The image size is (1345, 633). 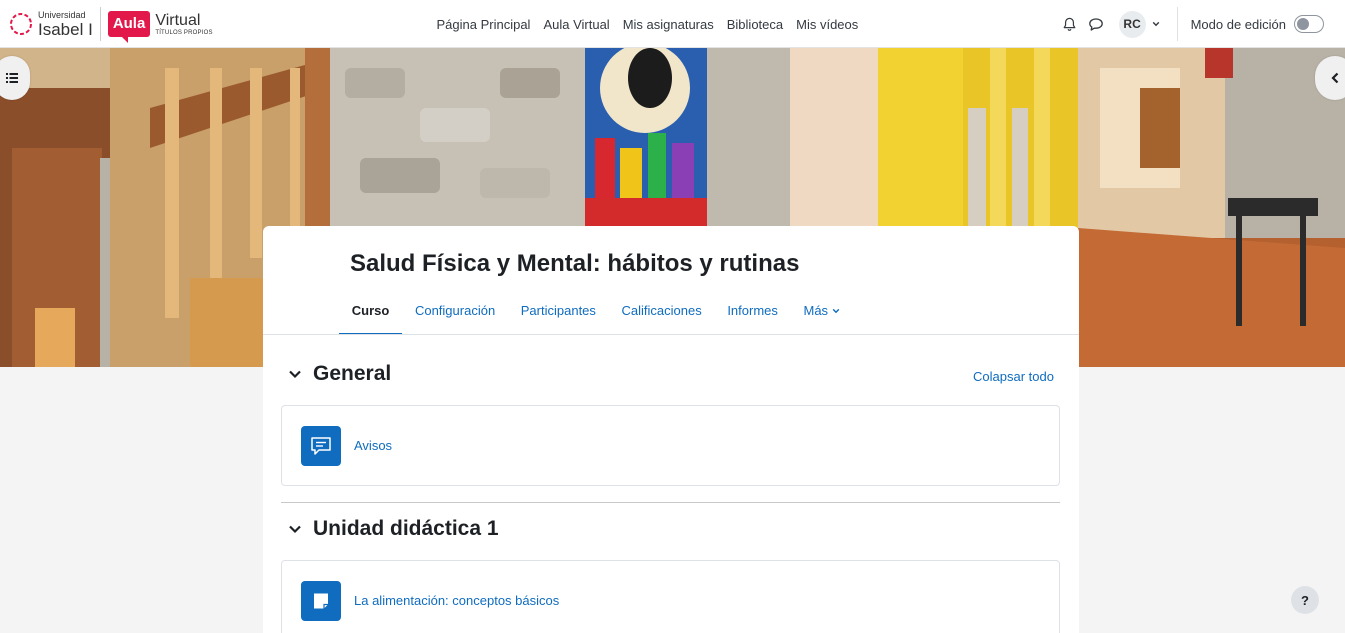 I want to click on tab-mas-label: Más, so click(x=816, y=310).